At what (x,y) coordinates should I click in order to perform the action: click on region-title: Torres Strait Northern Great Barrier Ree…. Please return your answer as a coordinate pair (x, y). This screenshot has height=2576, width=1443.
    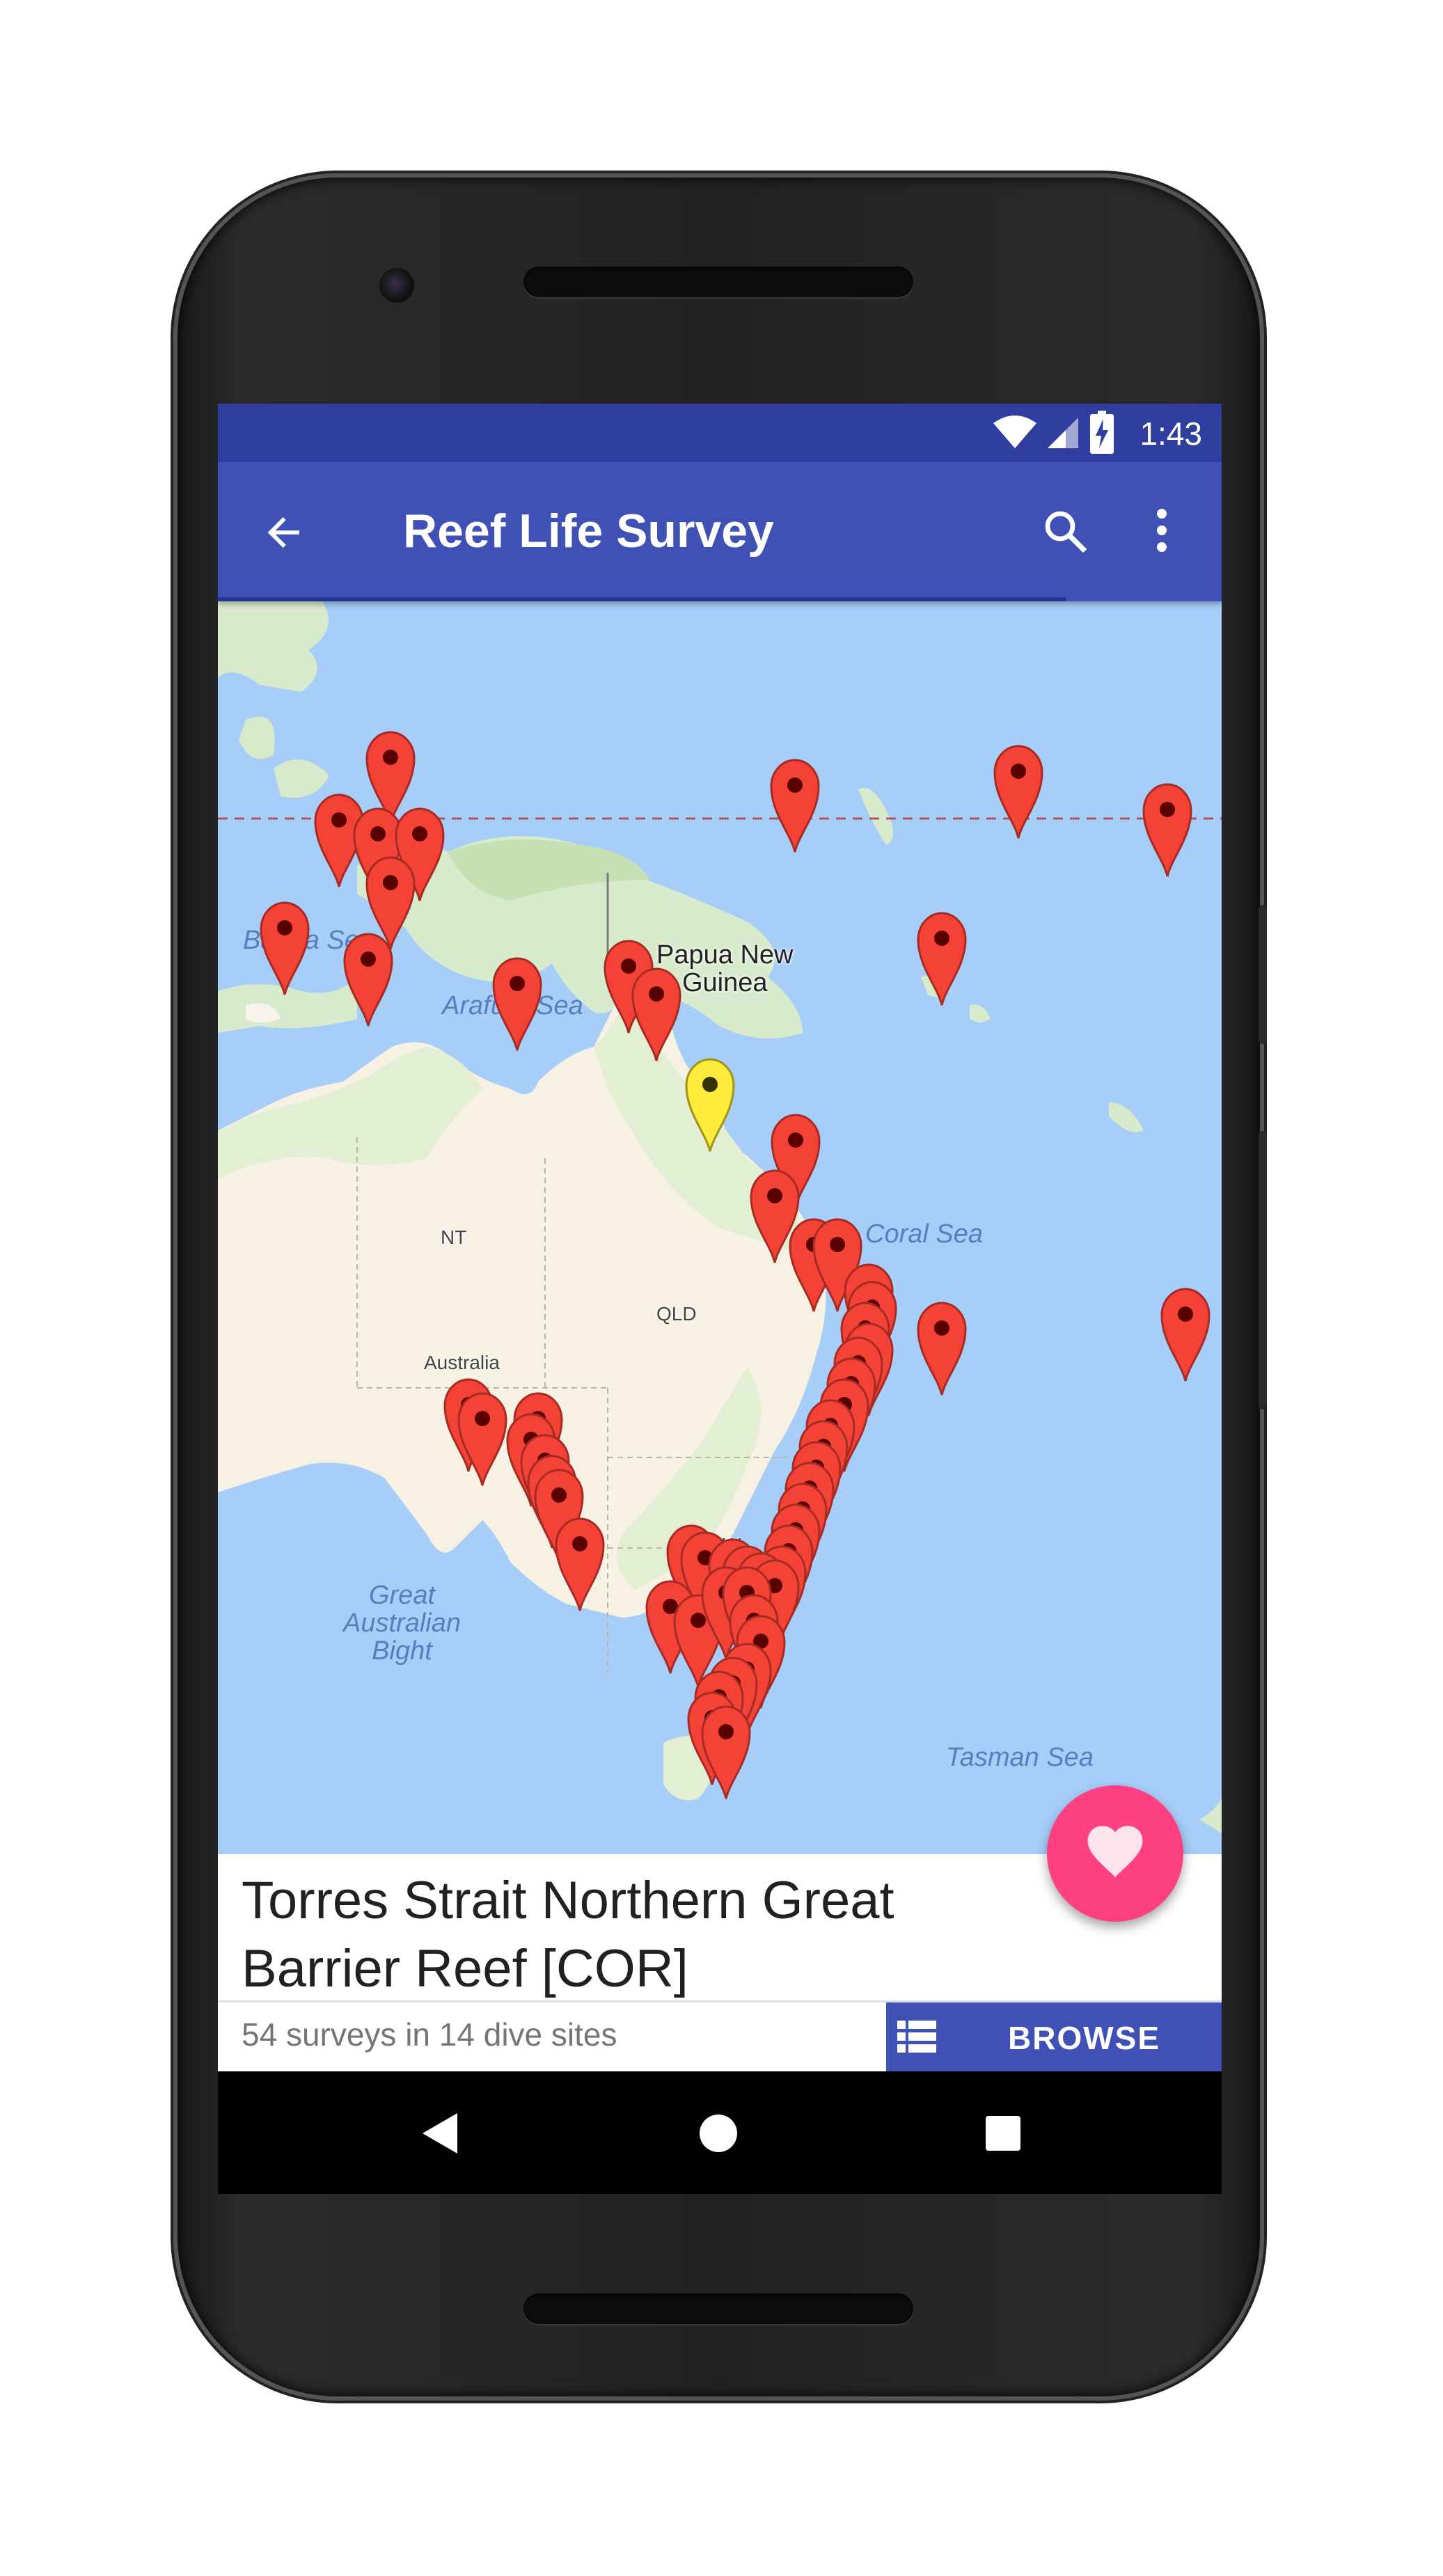
    Looking at the image, I should click on (568, 1934).